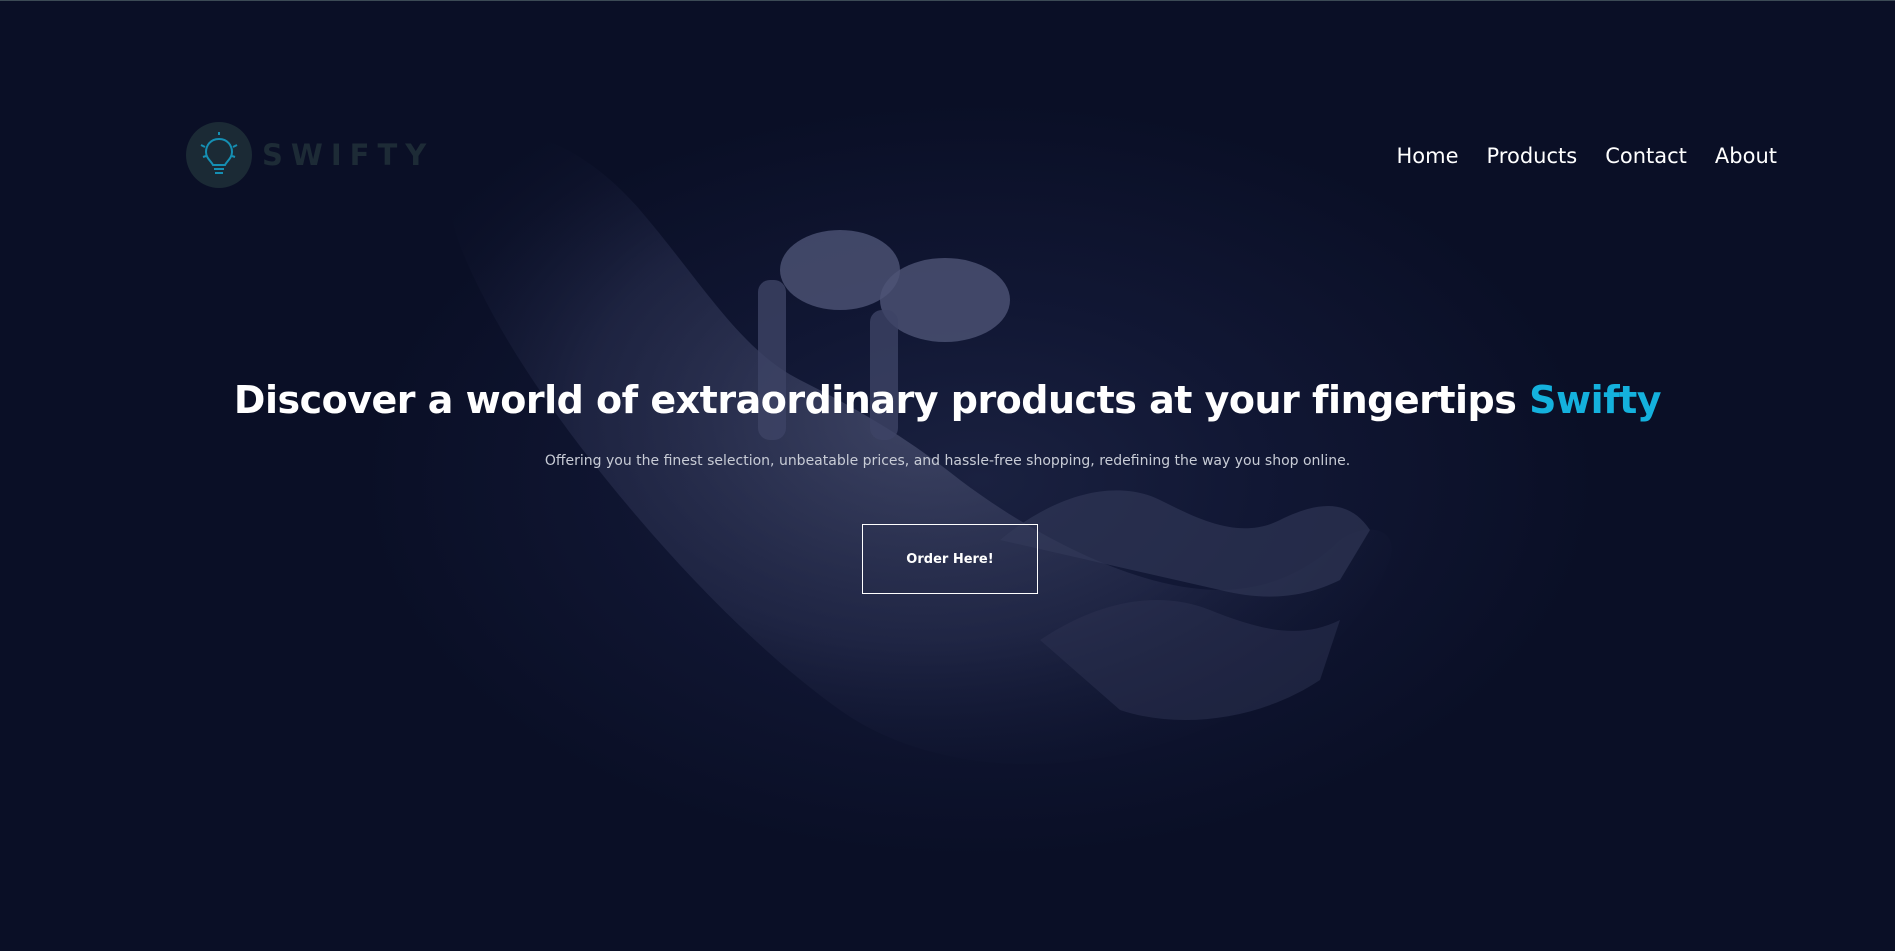 This screenshot has width=1895, height=951. Describe the element at coordinates (348, 155) in the screenshot. I see `brand-name: SWIFTY` at that location.